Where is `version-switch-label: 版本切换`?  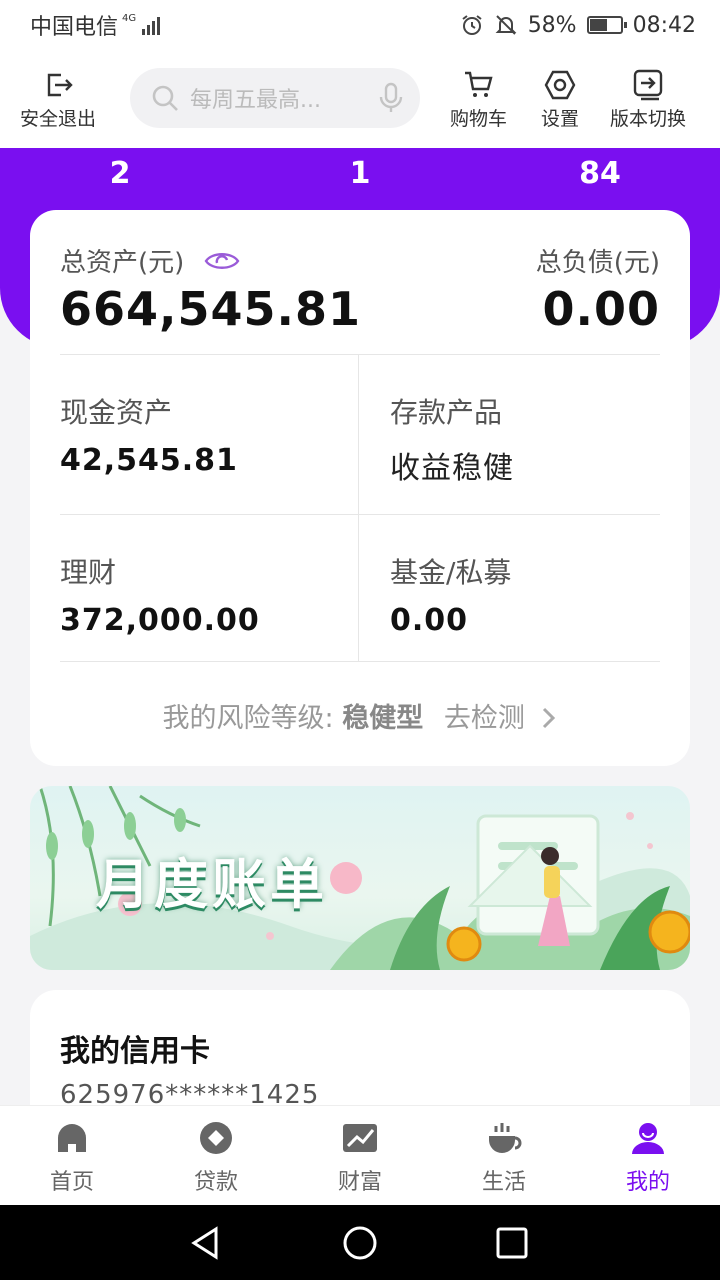 version-switch-label: 版本切换 is located at coordinates (648, 119).